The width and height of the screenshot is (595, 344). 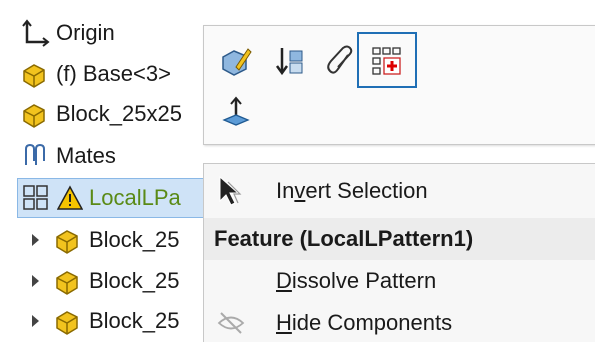 I want to click on tree-item-label: LocalLPa, so click(x=135, y=197).